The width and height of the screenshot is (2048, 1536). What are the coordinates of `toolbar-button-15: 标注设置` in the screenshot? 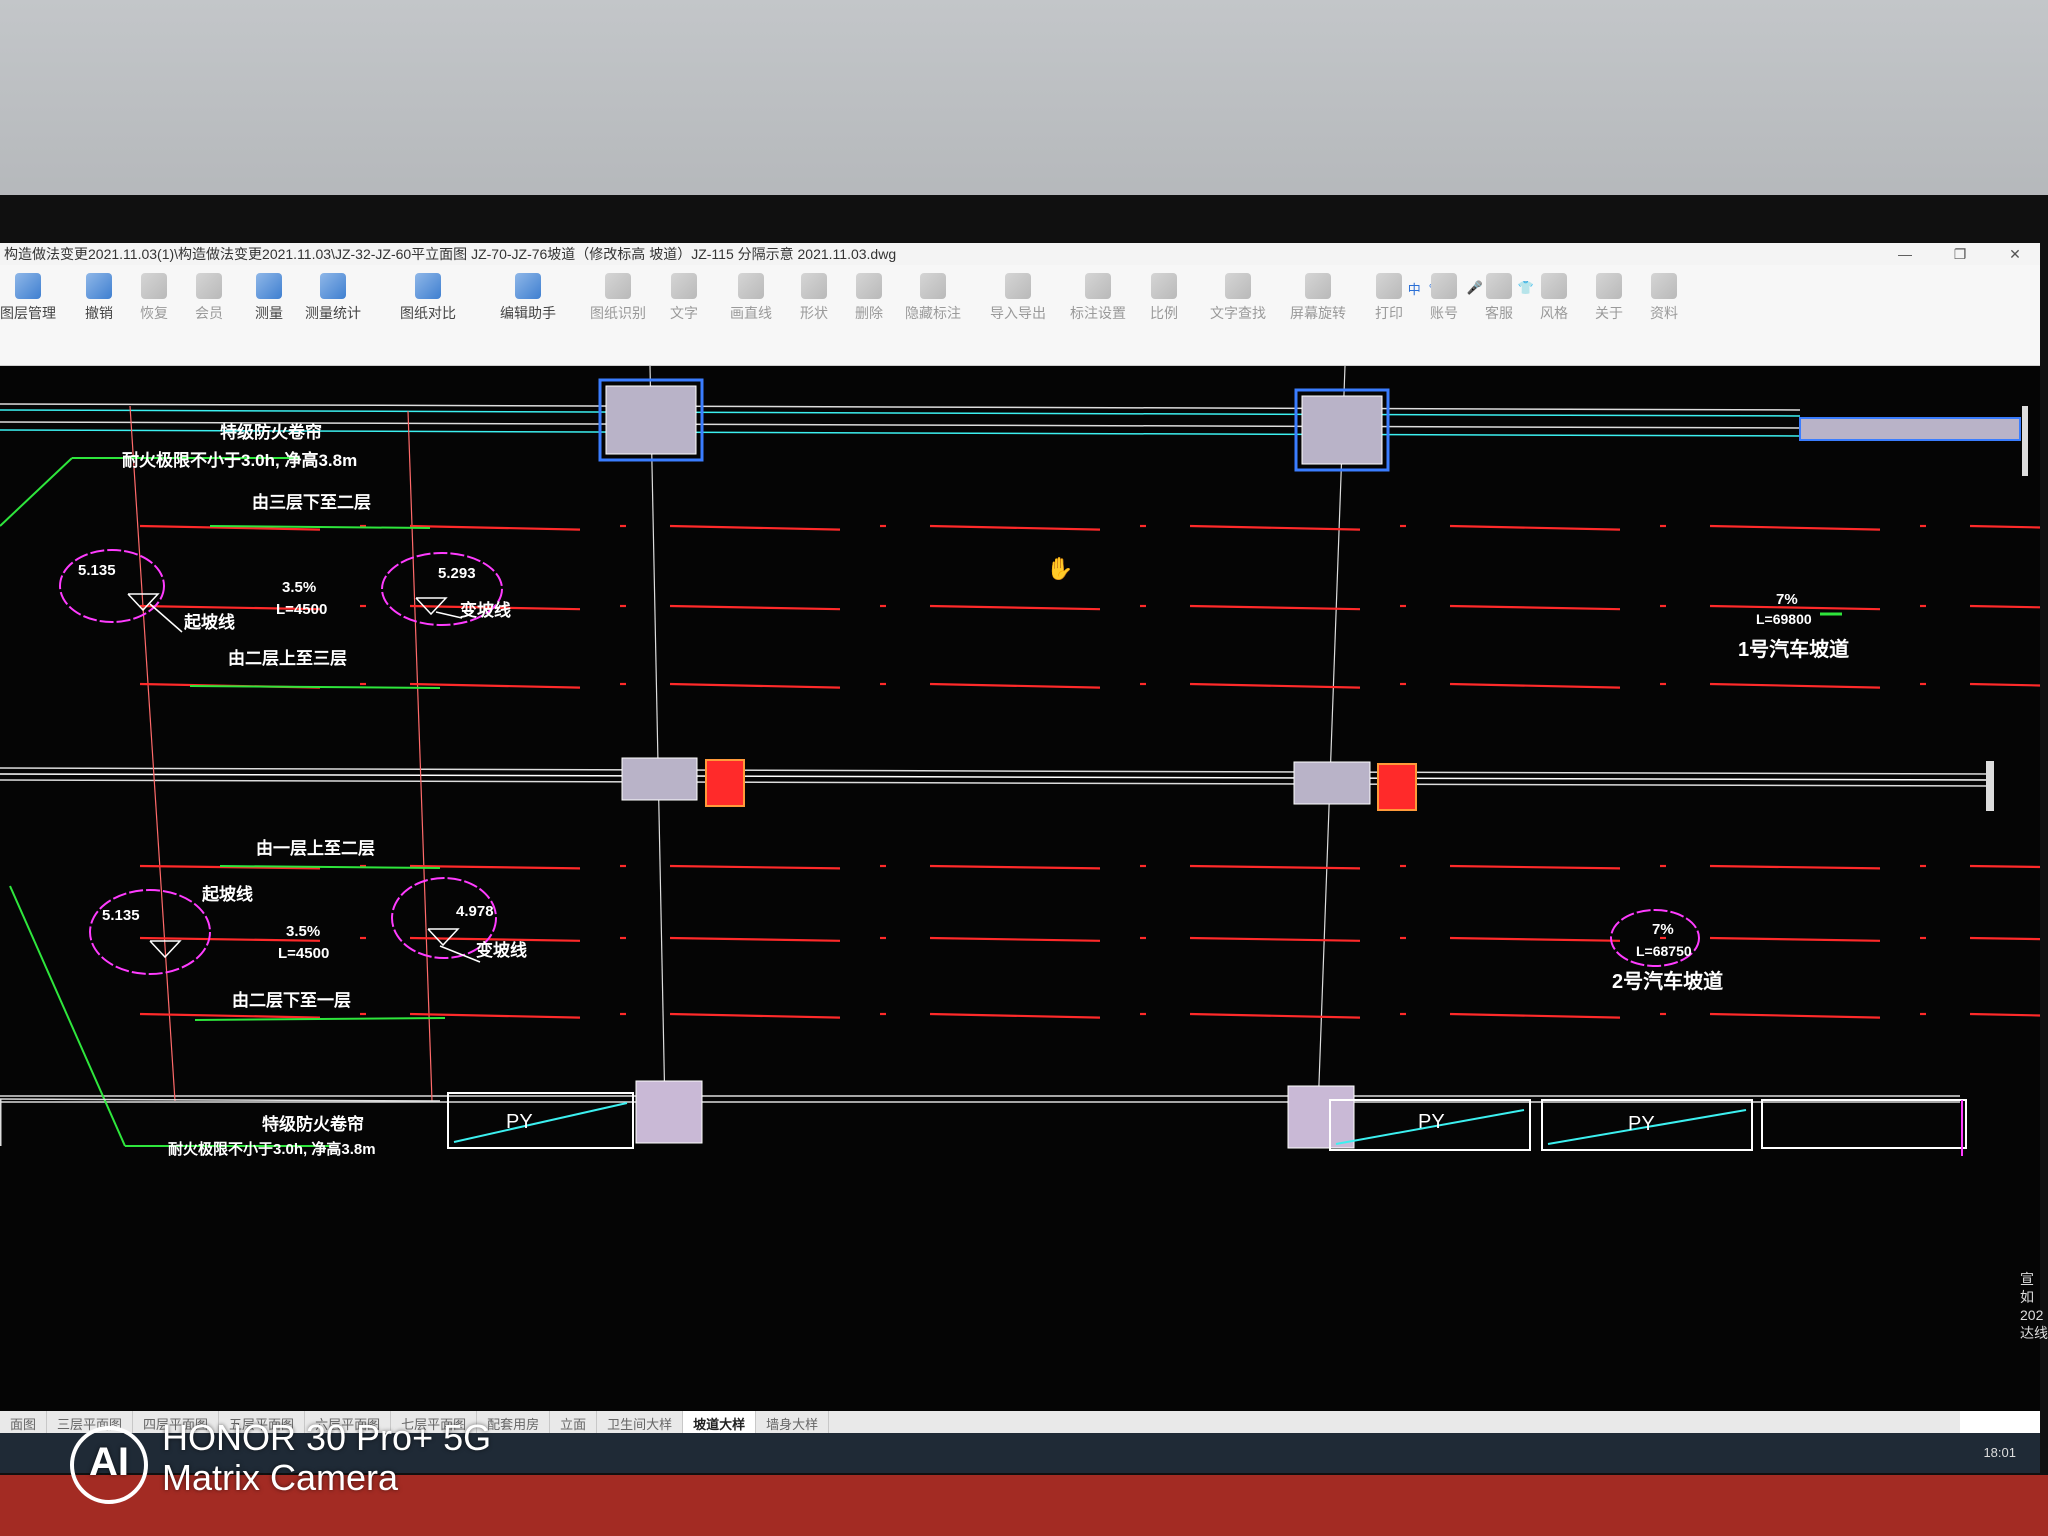 It's located at (1098, 298).